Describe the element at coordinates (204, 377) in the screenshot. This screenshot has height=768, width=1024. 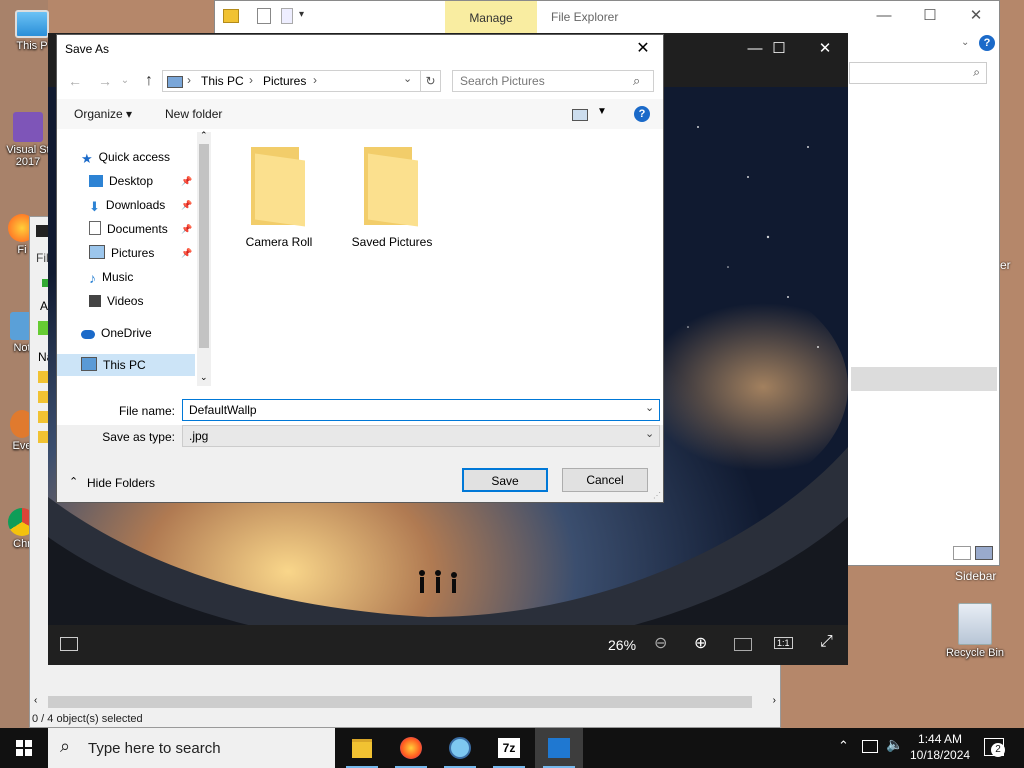
I see `scroll-down-icon: ⌄` at that location.